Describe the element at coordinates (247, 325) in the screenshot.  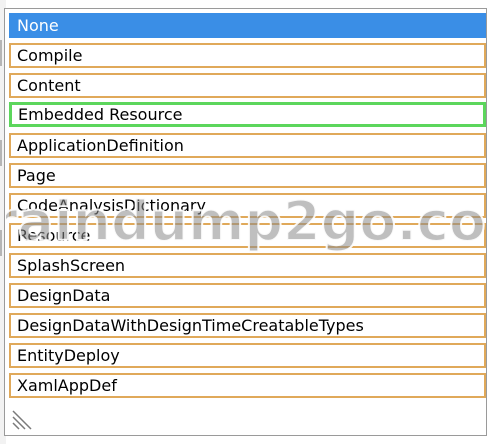
I see `dropdown-option-design-data-with-design-time-creatable-types: DesignDataWithDesignTimeCreatableTypes` at that location.